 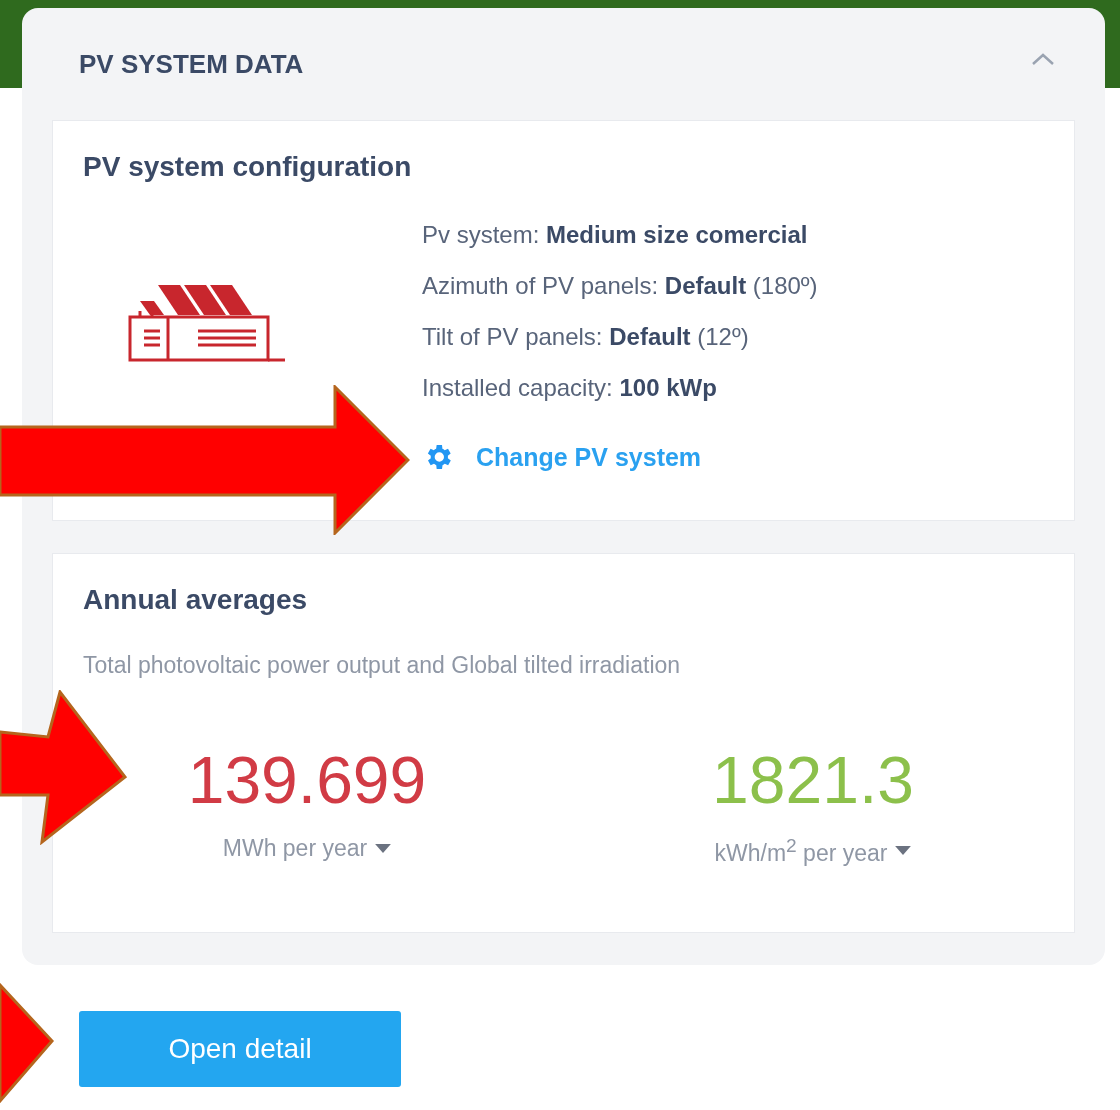 What do you see at coordinates (570, 388) in the screenshot?
I see `config-detail: Installed capacity: 100 kWp` at bounding box center [570, 388].